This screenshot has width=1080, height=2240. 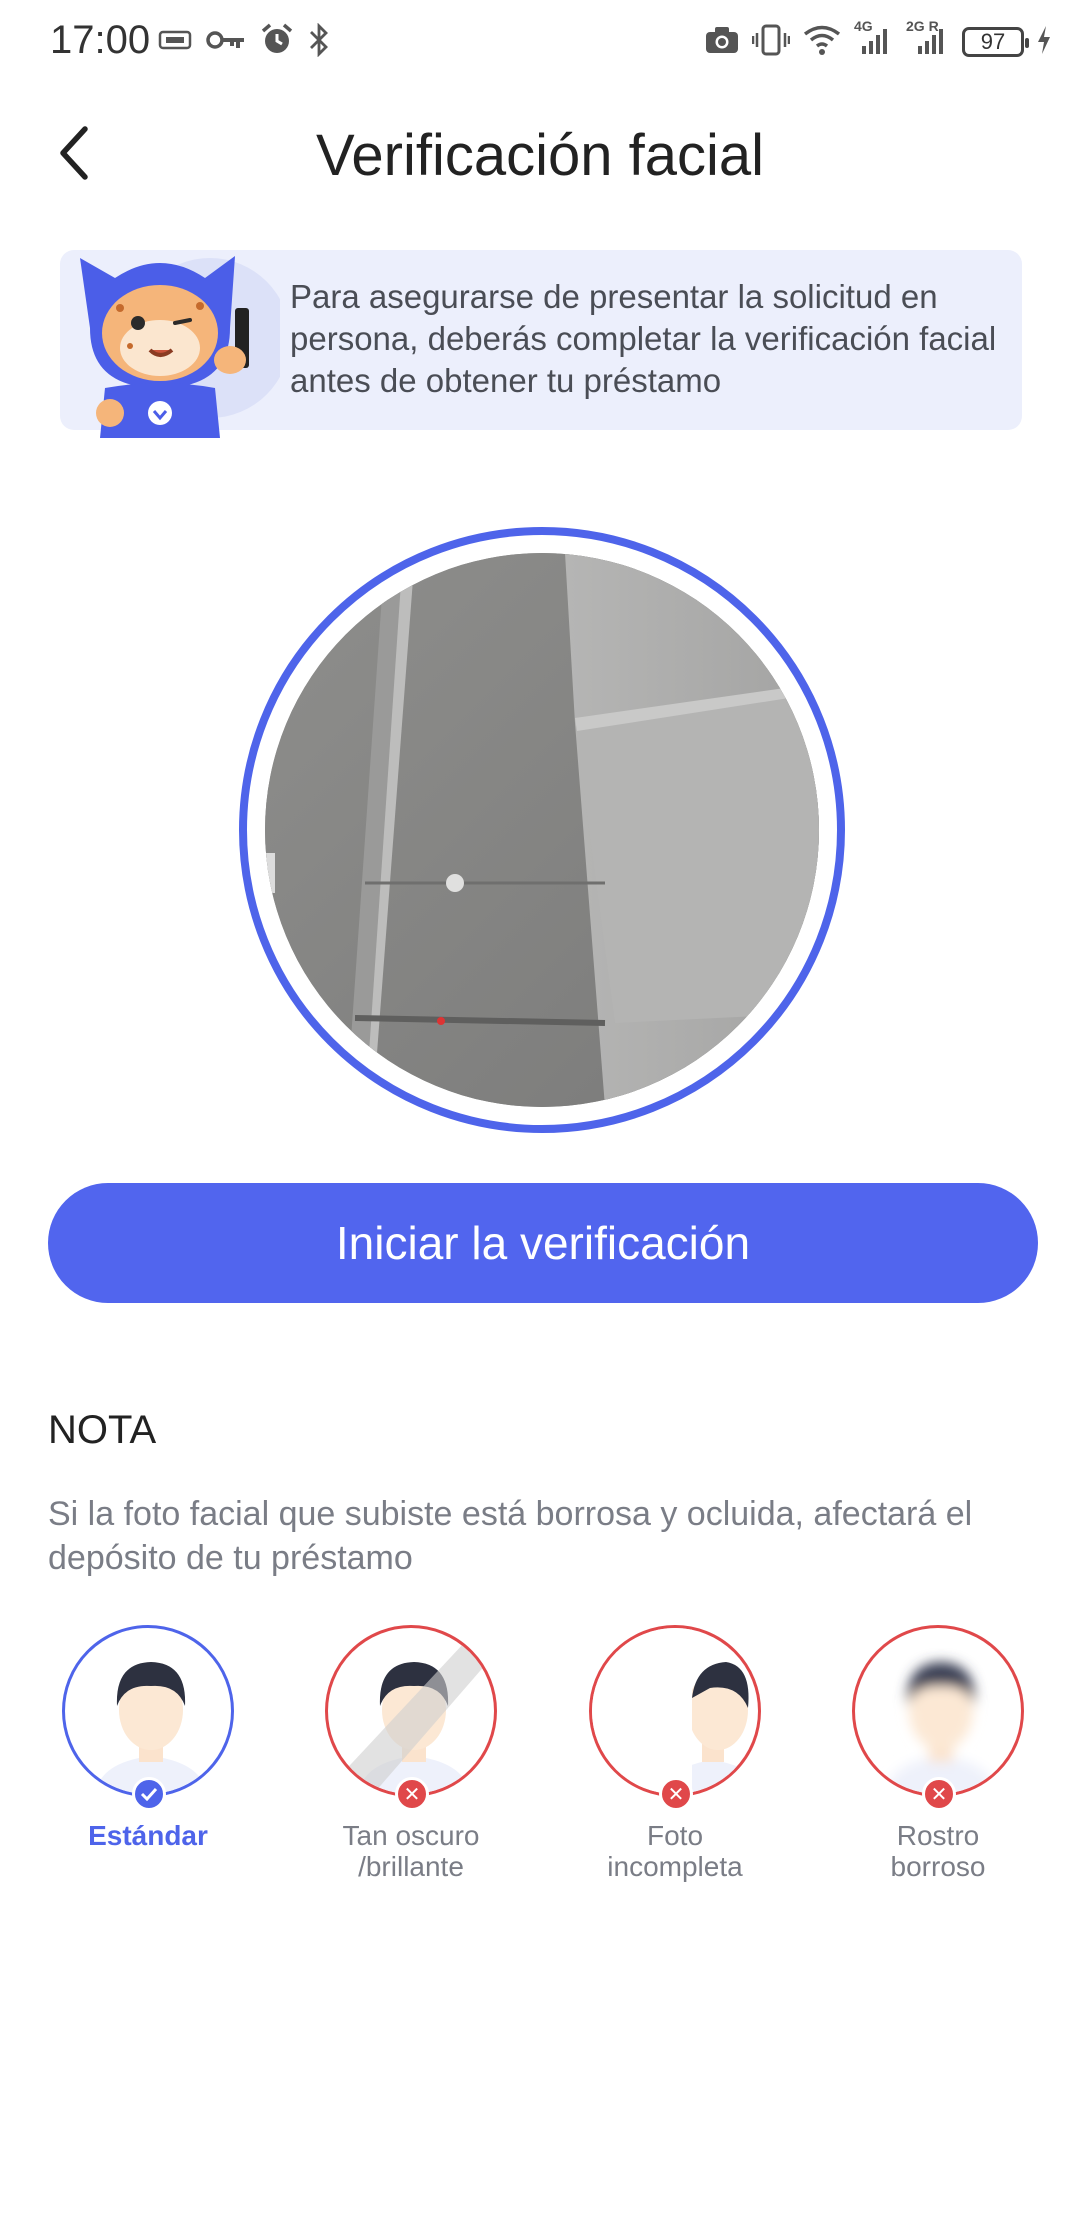 I want to click on charging-icon, so click(x=1044, y=42).